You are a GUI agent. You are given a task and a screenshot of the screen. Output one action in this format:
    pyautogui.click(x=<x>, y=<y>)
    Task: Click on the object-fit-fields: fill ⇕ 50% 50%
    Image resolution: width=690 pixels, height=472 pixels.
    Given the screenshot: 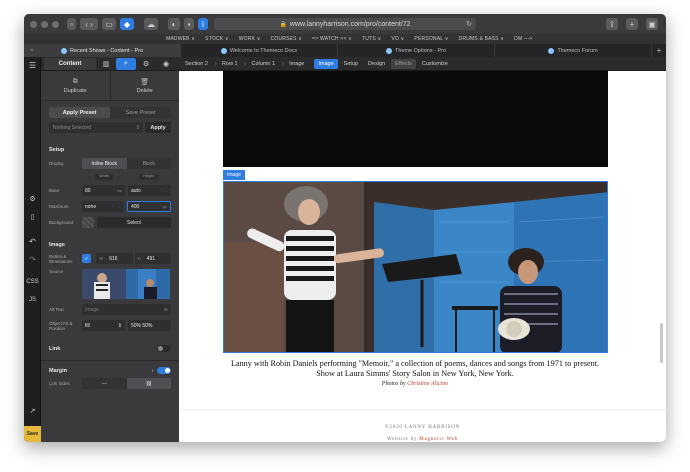 What is the action you would take?
    pyautogui.click(x=126, y=325)
    